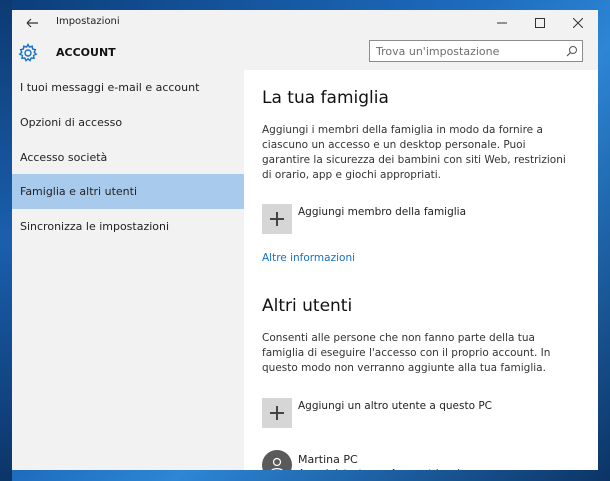 The height and width of the screenshot is (481, 610). I want to click on page-title: ACCOUNT, so click(86, 52).